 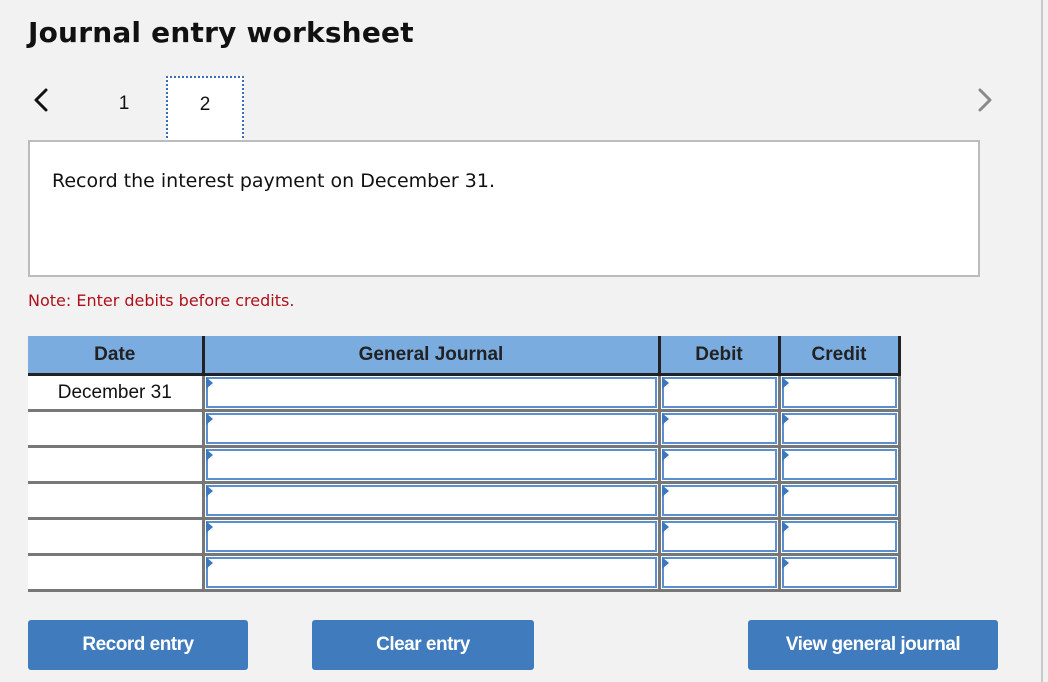 What do you see at coordinates (432, 356) in the screenshot?
I see `column-header-general-journal: General Journal` at bounding box center [432, 356].